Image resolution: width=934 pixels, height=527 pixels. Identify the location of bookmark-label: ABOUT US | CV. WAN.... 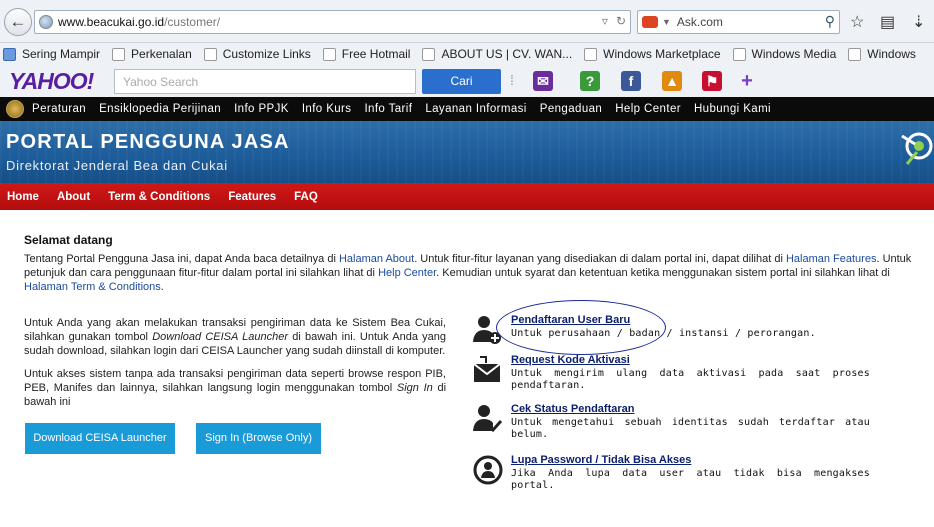
(507, 54).